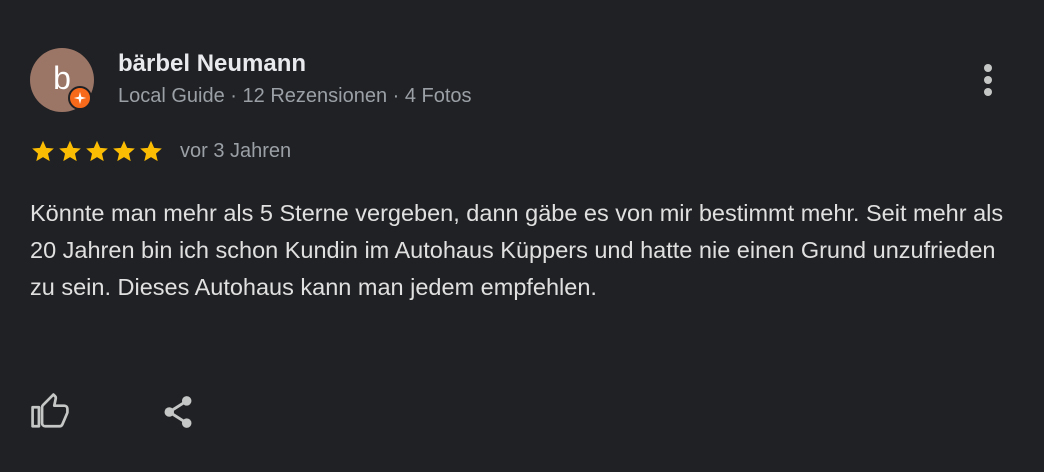  I want to click on star-rating, so click(97, 151).